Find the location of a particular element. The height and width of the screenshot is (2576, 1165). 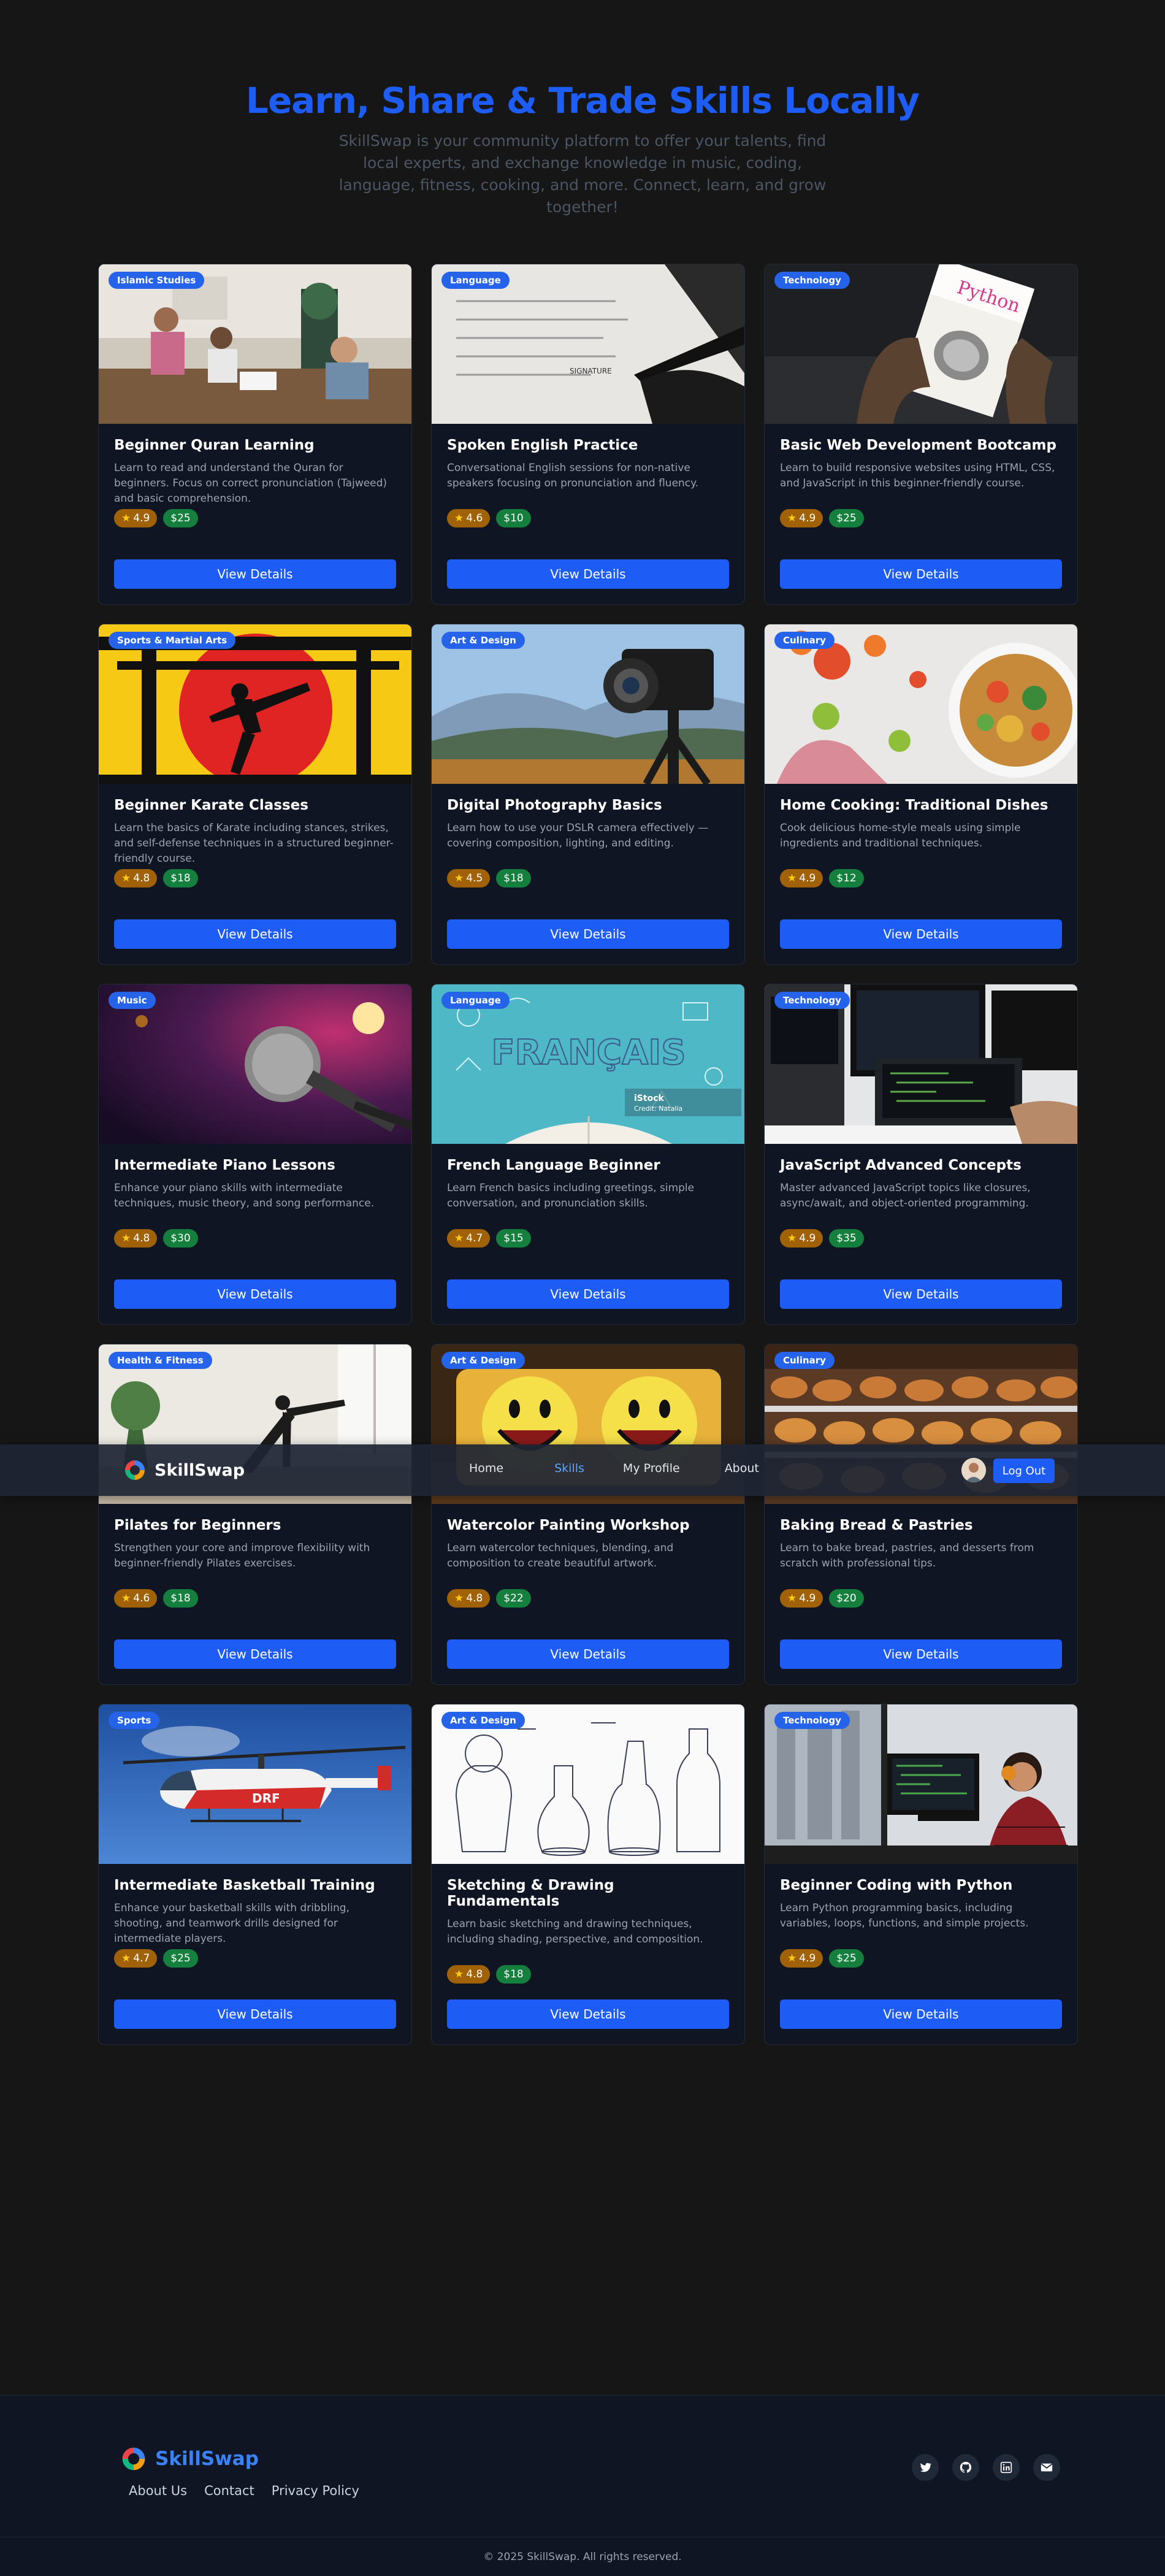

price-badge: $20 is located at coordinates (847, 1598).